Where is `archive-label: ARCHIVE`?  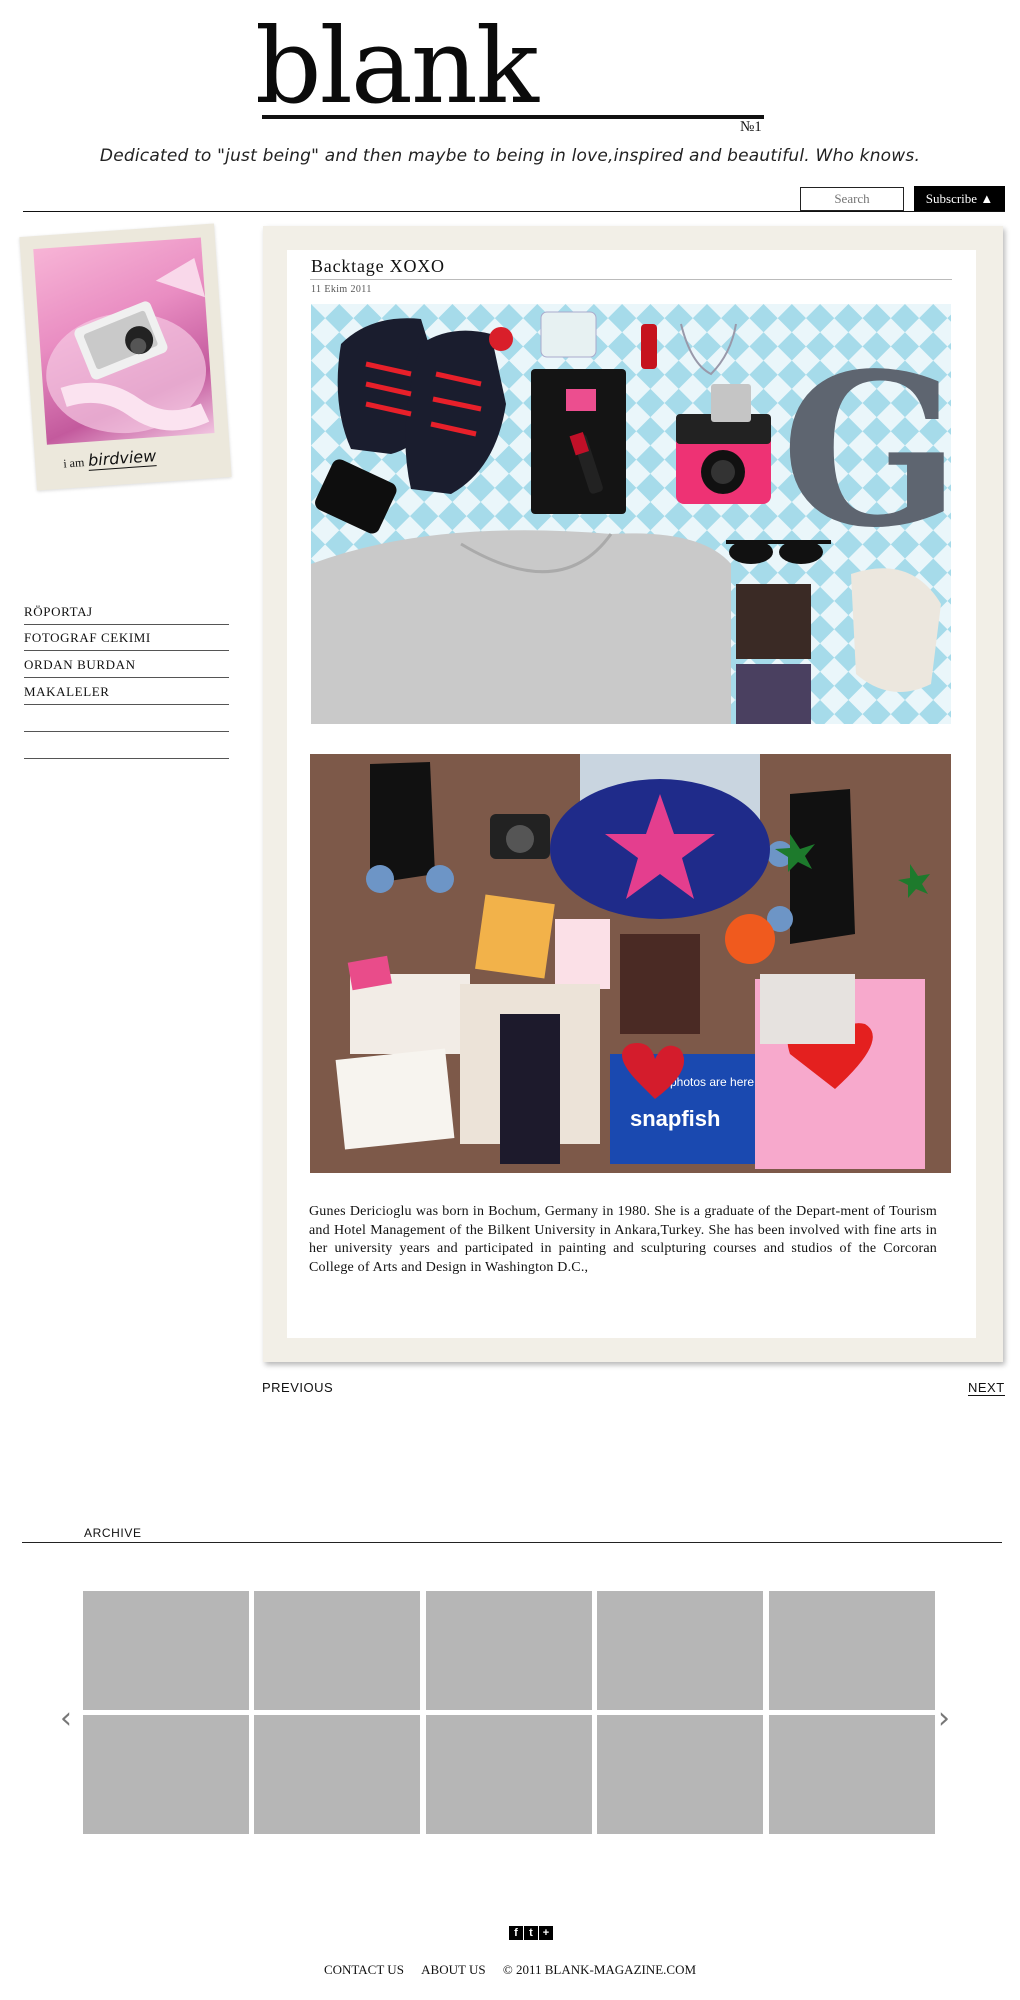
archive-label: ARCHIVE is located at coordinates (113, 1533).